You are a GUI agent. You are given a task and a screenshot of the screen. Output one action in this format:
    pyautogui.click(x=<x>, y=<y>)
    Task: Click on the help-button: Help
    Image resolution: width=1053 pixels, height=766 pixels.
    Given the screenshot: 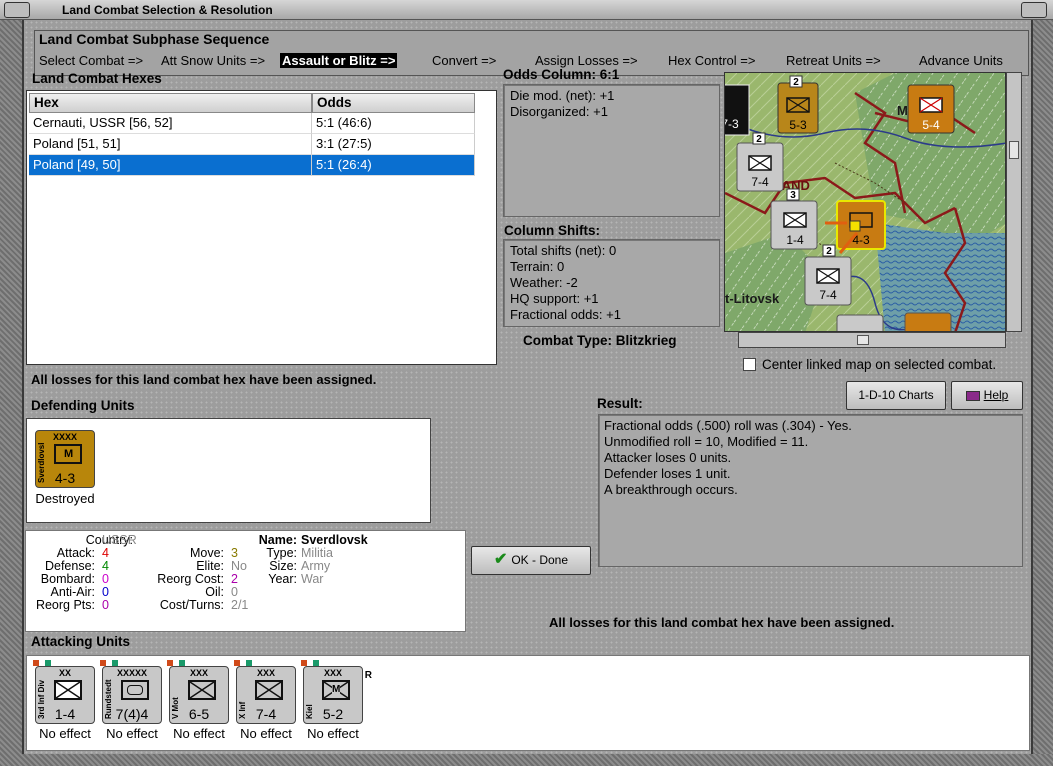 What is the action you would take?
    pyautogui.click(x=987, y=395)
    